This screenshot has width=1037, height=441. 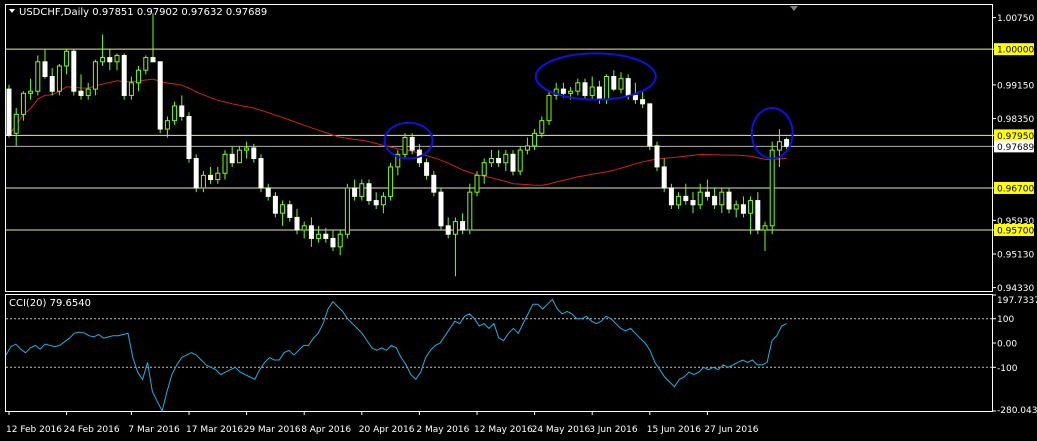 I want to click on y-tick-label: 0.95130, so click(x=1015, y=255).